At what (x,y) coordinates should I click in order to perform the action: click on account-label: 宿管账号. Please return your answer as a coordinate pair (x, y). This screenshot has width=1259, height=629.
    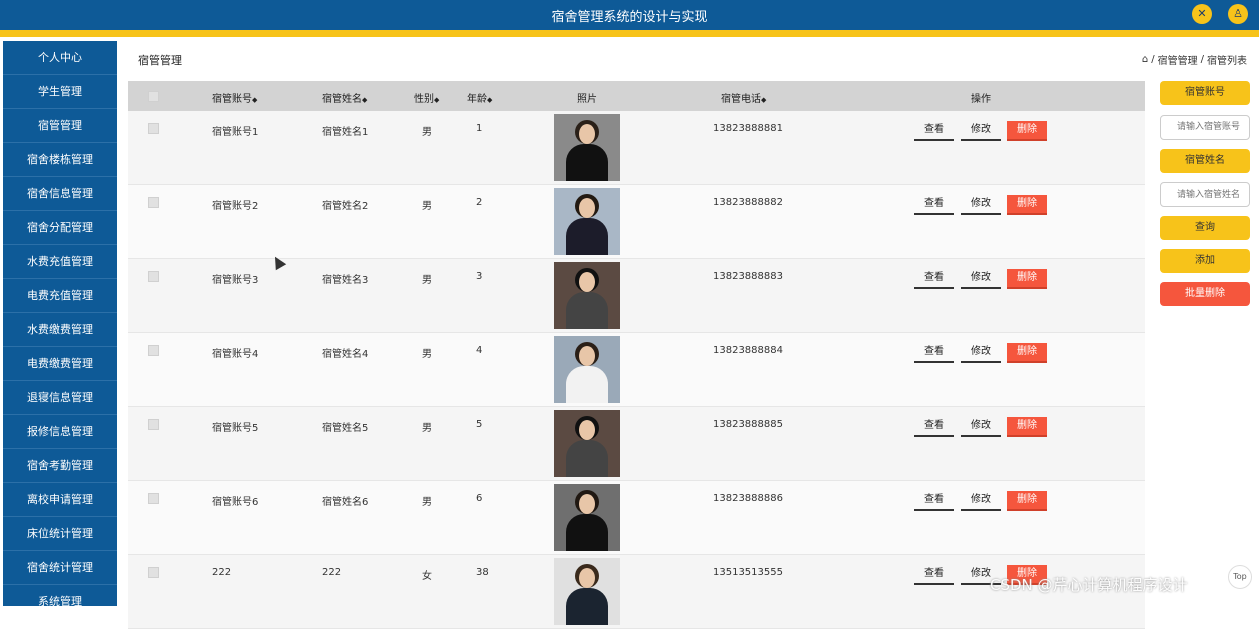
    Looking at the image, I should click on (1205, 93).